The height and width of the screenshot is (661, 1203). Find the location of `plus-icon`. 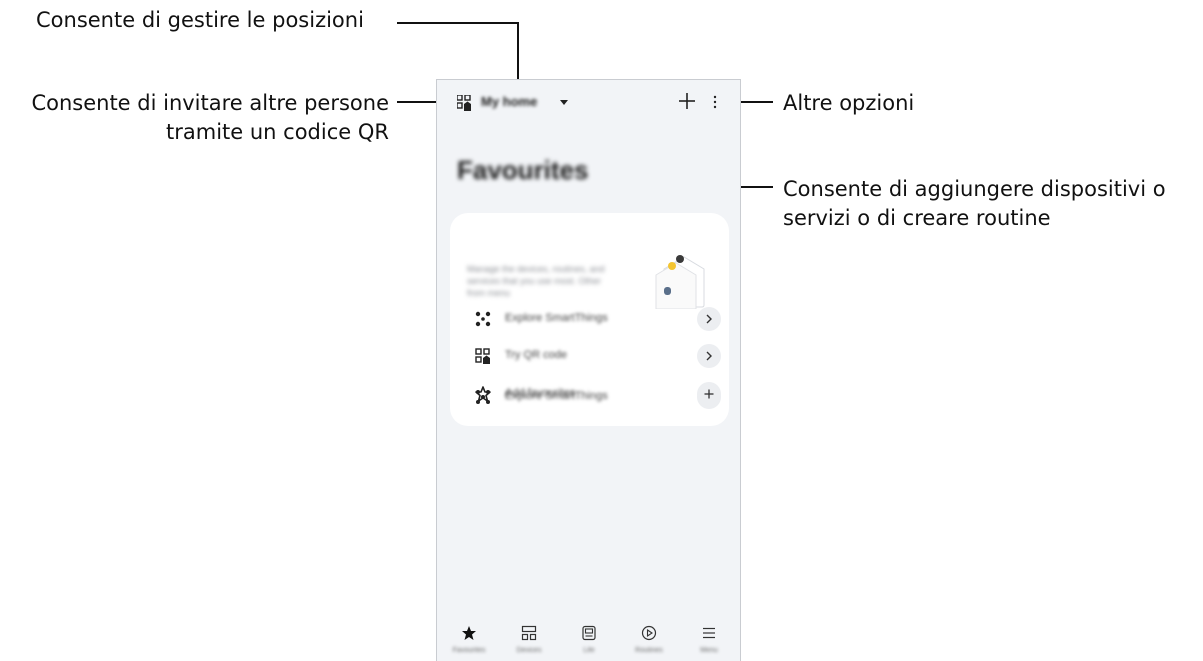

plus-icon is located at coordinates (709, 394).